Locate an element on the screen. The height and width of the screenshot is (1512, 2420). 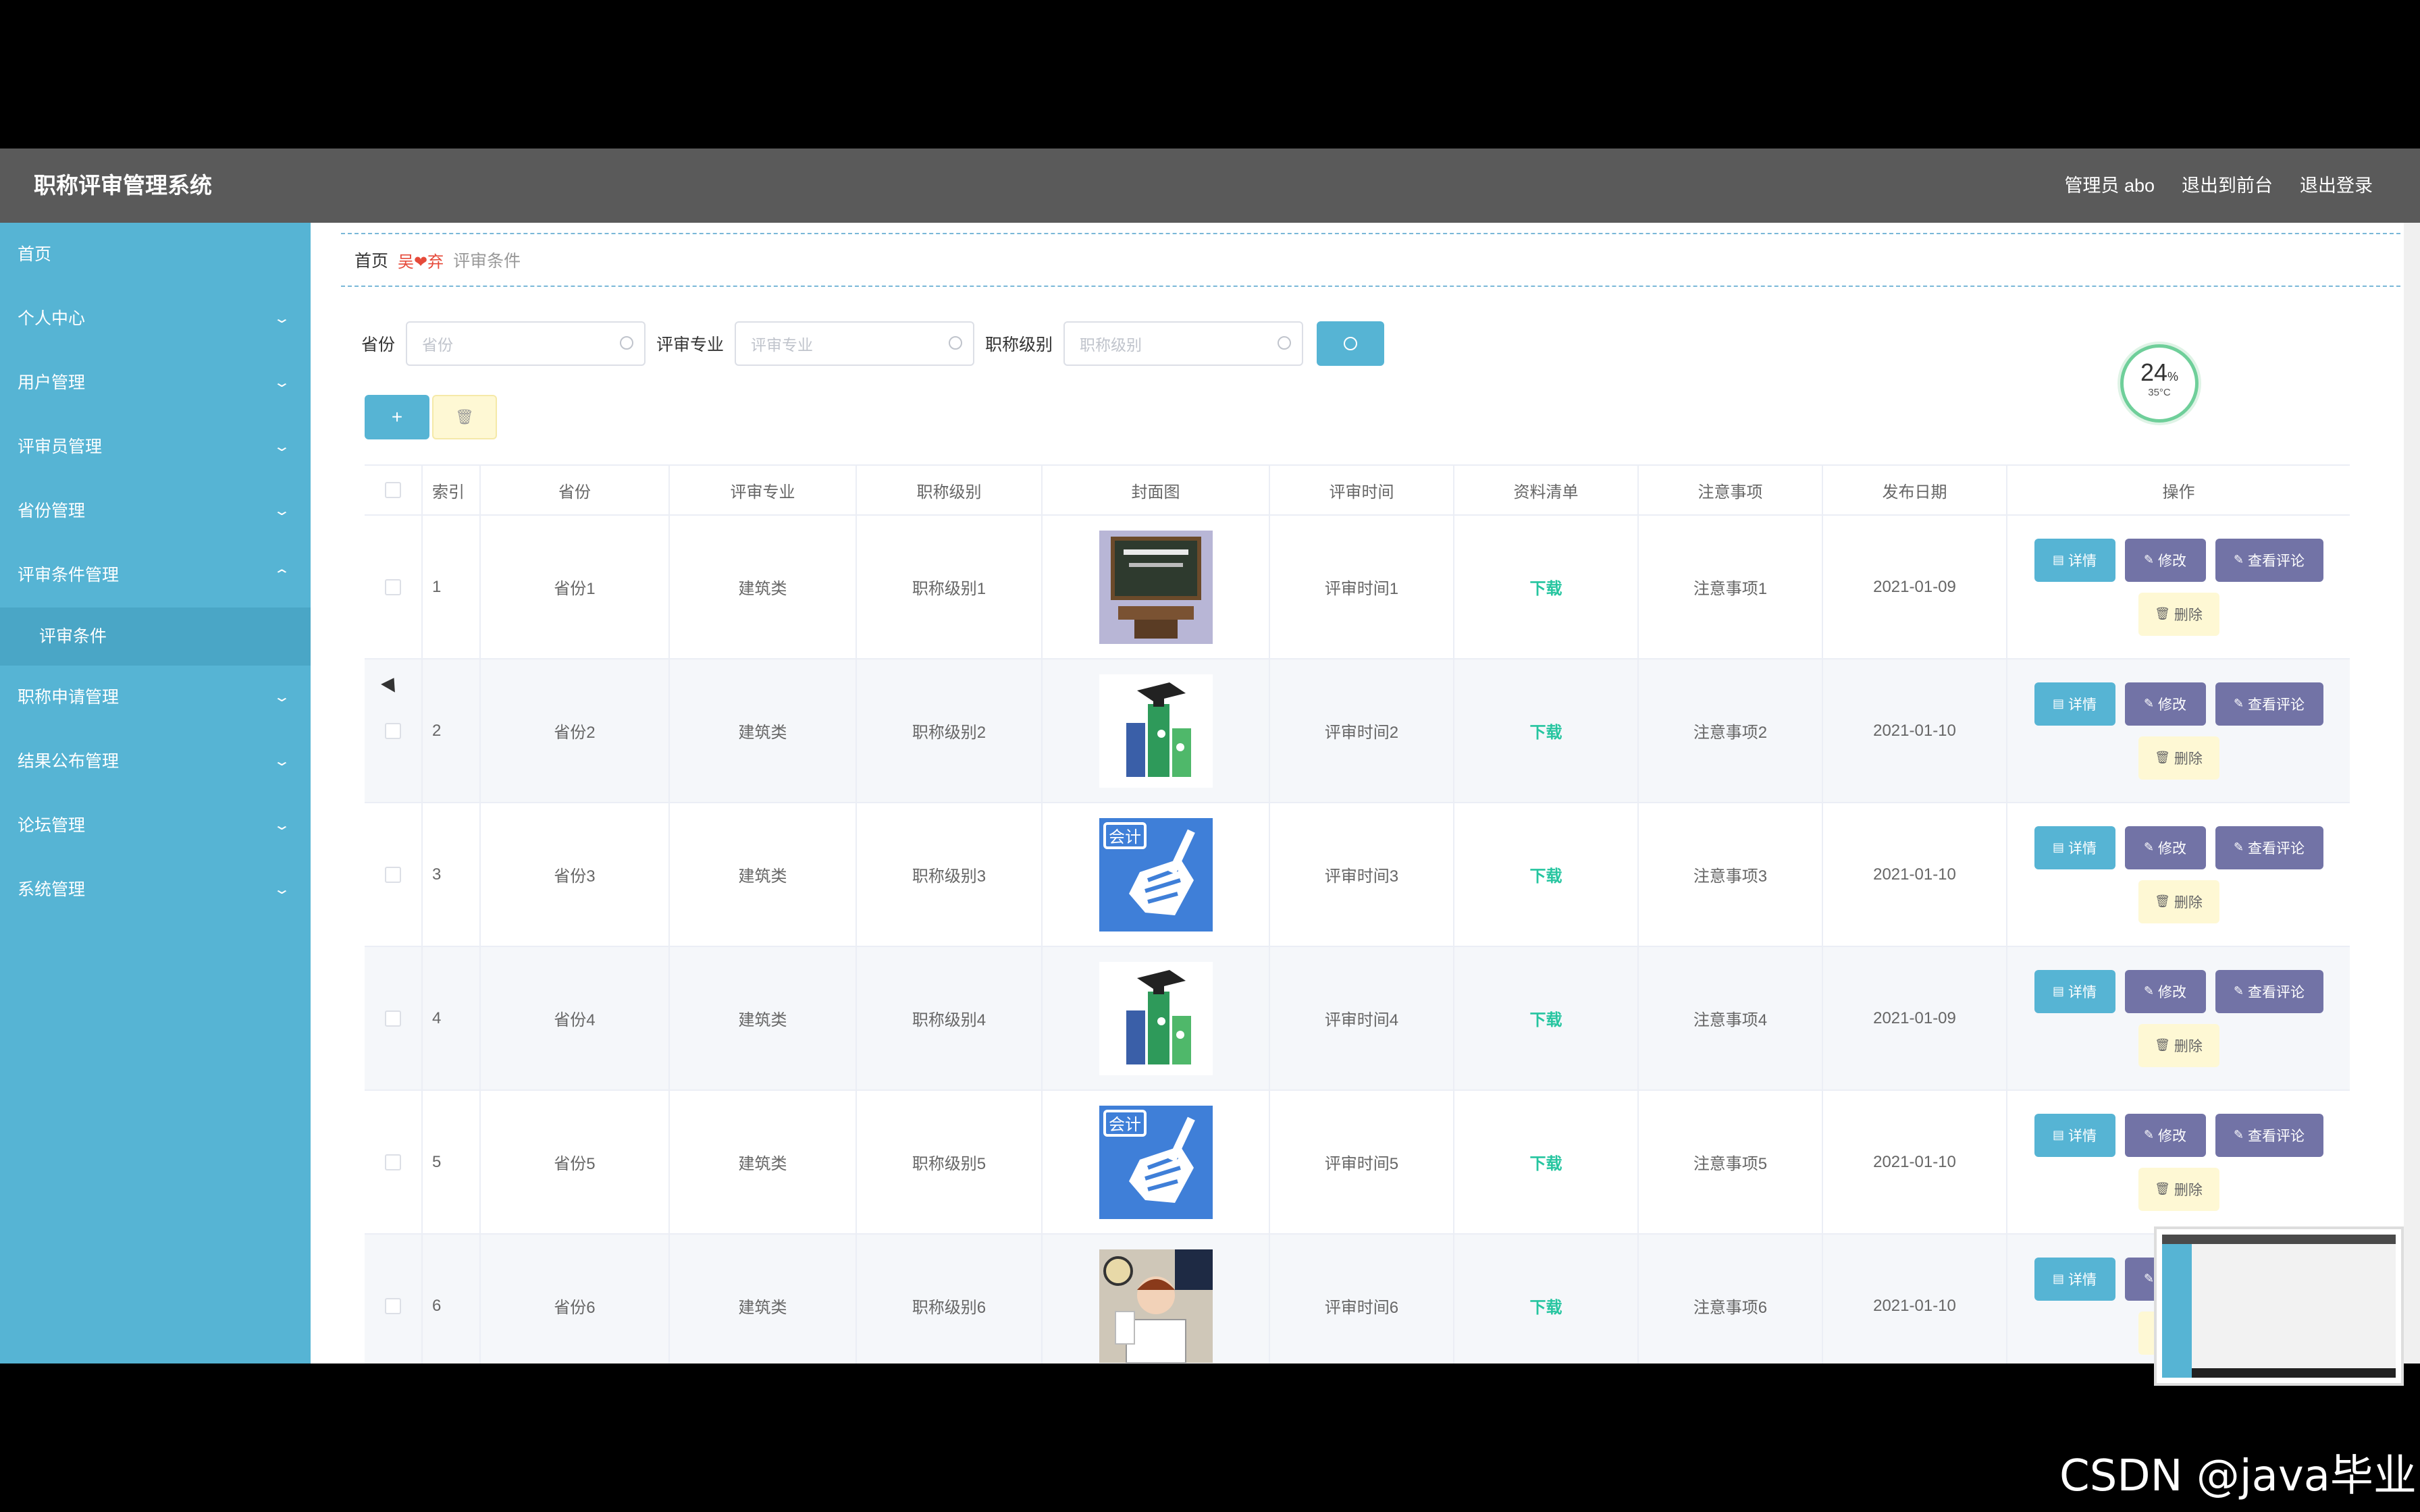
cover-student-desk-image is located at coordinates (1156, 1306).